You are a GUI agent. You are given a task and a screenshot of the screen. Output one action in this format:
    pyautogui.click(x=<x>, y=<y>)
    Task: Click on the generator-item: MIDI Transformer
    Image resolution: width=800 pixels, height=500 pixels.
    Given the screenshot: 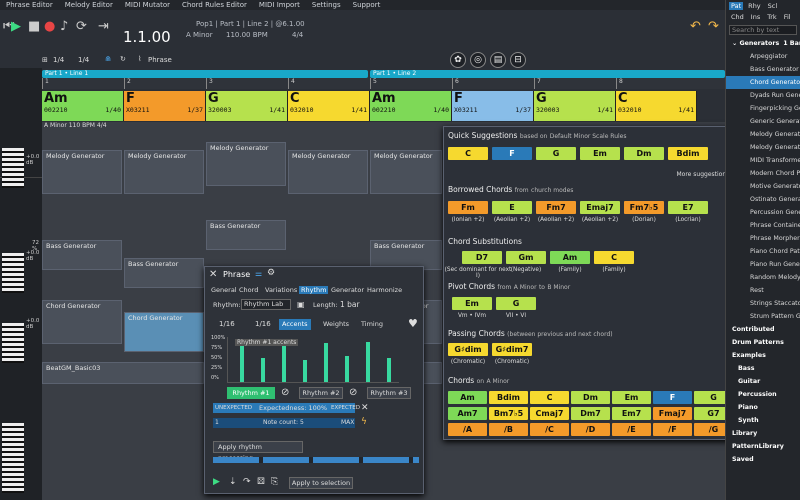 What is the action you would take?
    pyautogui.click(x=763, y=160)
    